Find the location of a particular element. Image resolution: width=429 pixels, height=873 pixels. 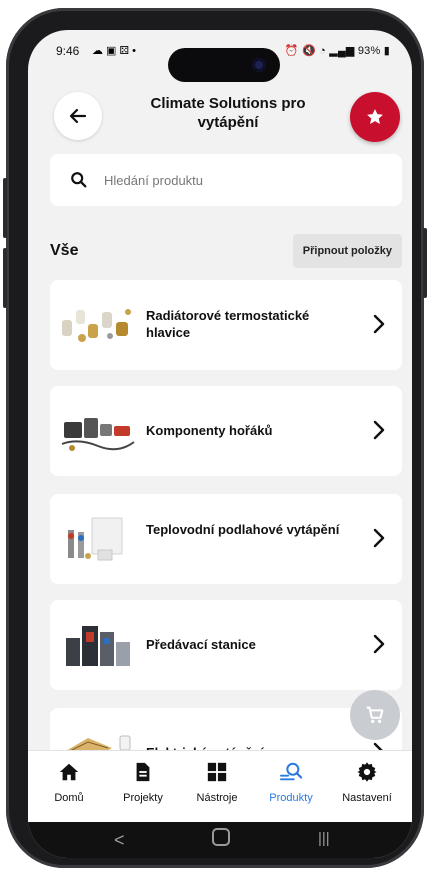

nav-item-settings: Nastavení is located at coordinates (367, 782).